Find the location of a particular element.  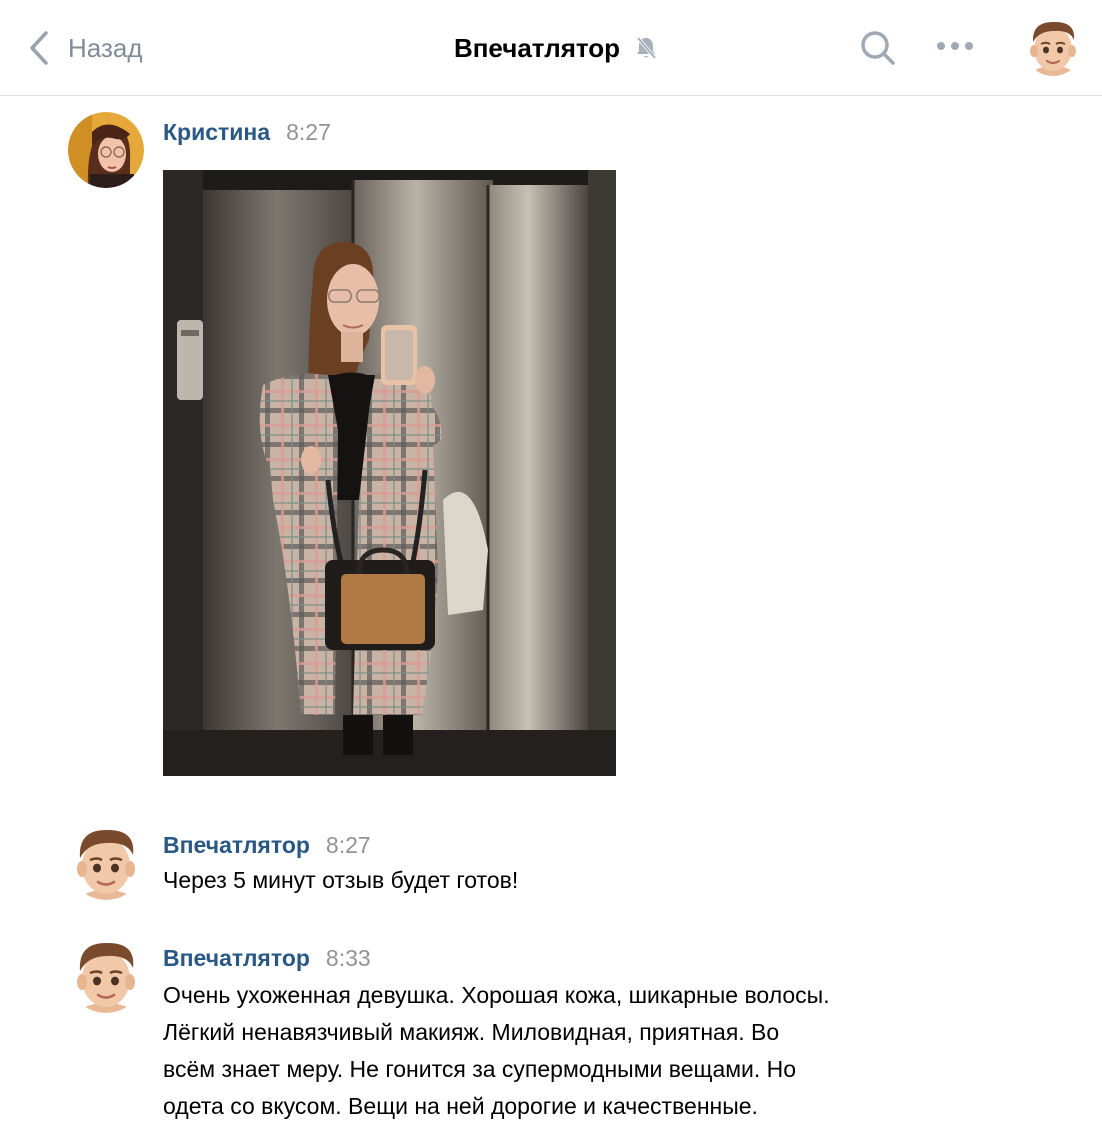

message-head: Впечатлятор 8:27 is located at coordinates (267, 845).